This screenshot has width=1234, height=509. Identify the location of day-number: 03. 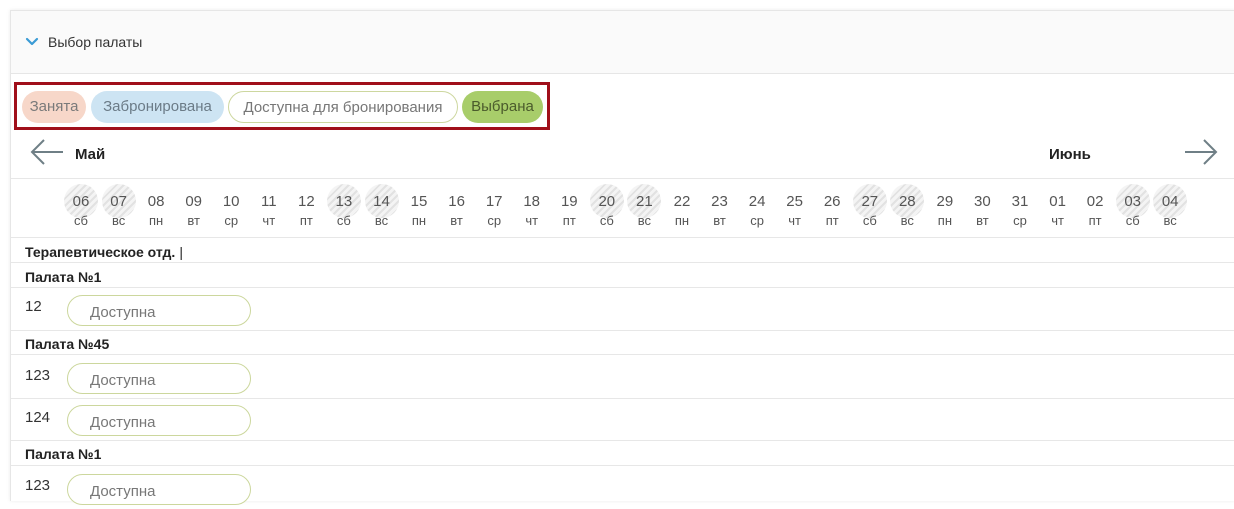
(1133, 201).